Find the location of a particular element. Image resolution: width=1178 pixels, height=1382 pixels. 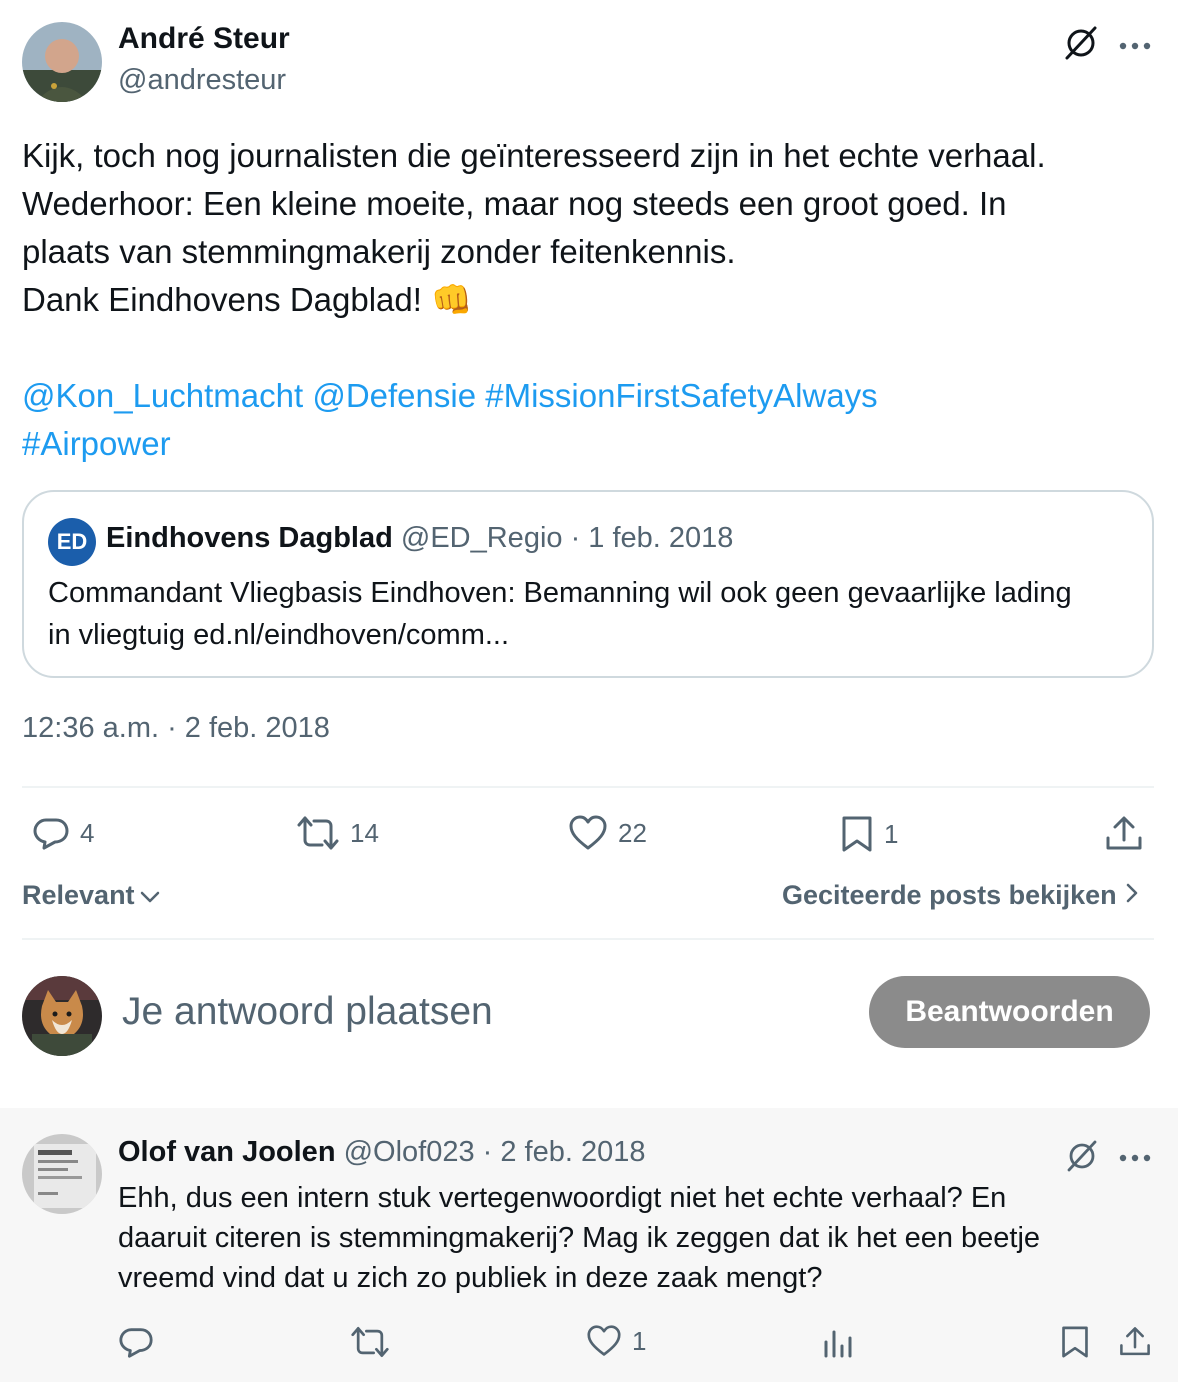

bookmark-count: 1 is located at coordinates (891, 833).